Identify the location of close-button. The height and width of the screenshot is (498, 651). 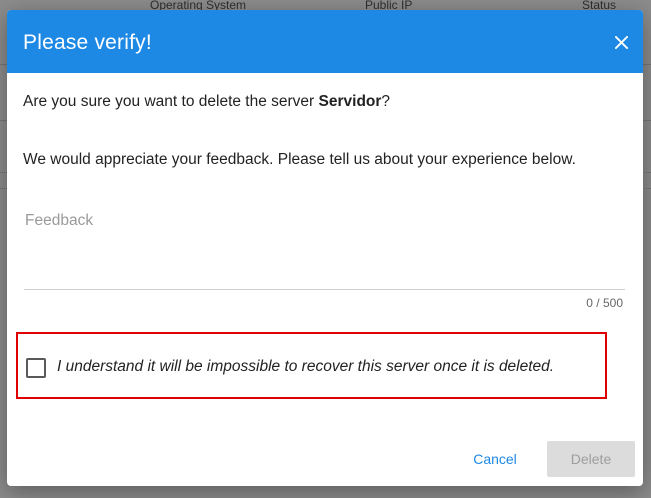
(621, 42).